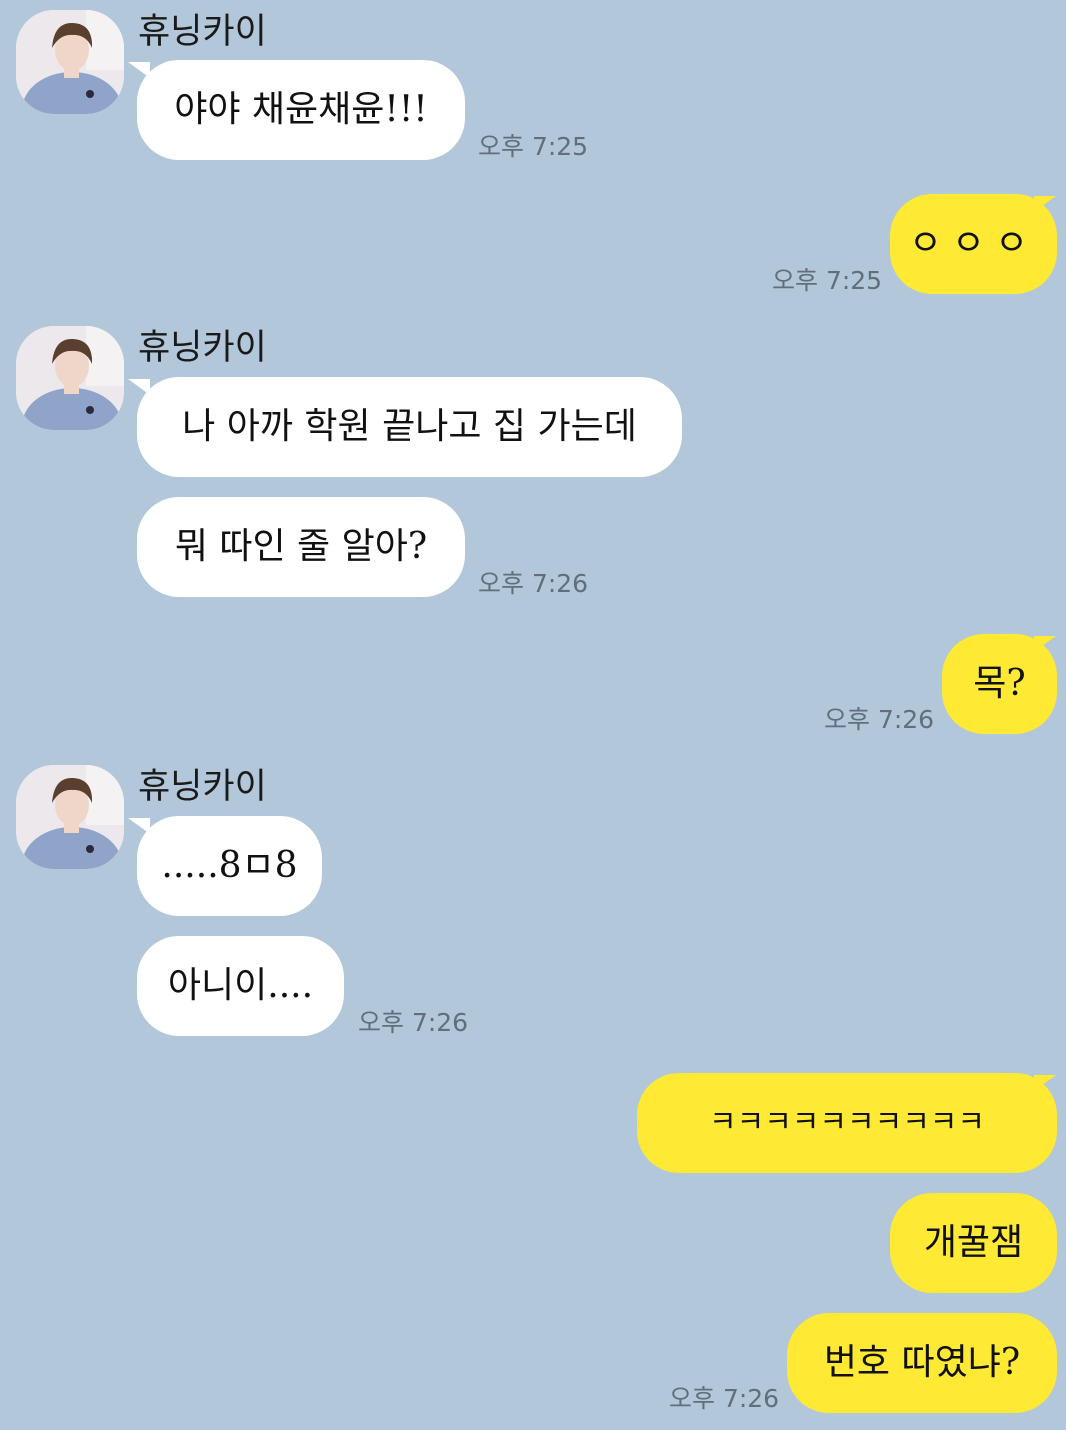 Image resolution: width=1066 pixels, height=1430 pixels. I want to click on message-bubble-outgoing: 개꿀잼, so click(973, 1243).